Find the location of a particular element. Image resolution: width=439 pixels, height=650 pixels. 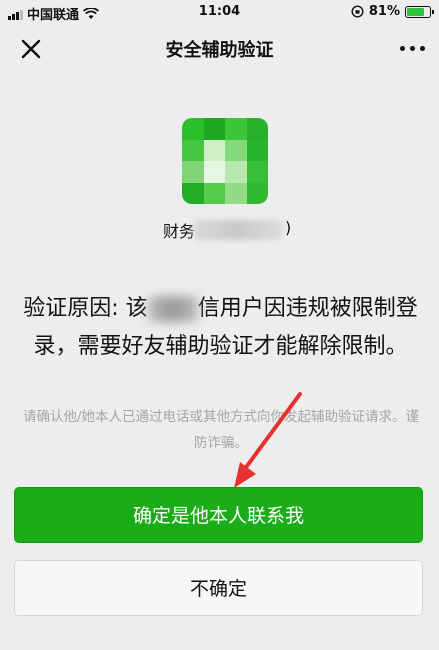

nickname: 财务 ) is located at coordinates (233, 230).